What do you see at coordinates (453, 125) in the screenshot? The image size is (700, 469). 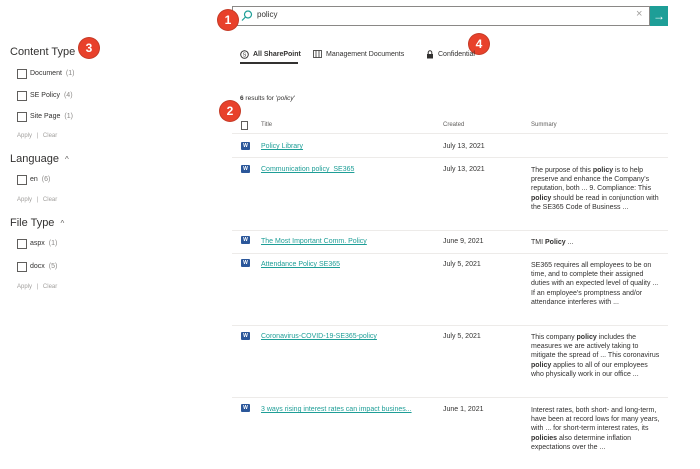 I see `column-header-created: Created` at bounding box center [453, 125].